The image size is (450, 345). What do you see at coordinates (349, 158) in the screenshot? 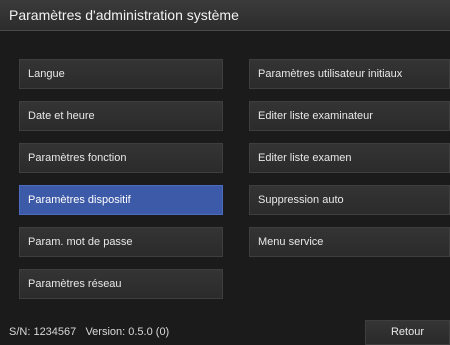
I see `edit-exam-list-button: Editer liste examen` at bounding box center [349, 158].